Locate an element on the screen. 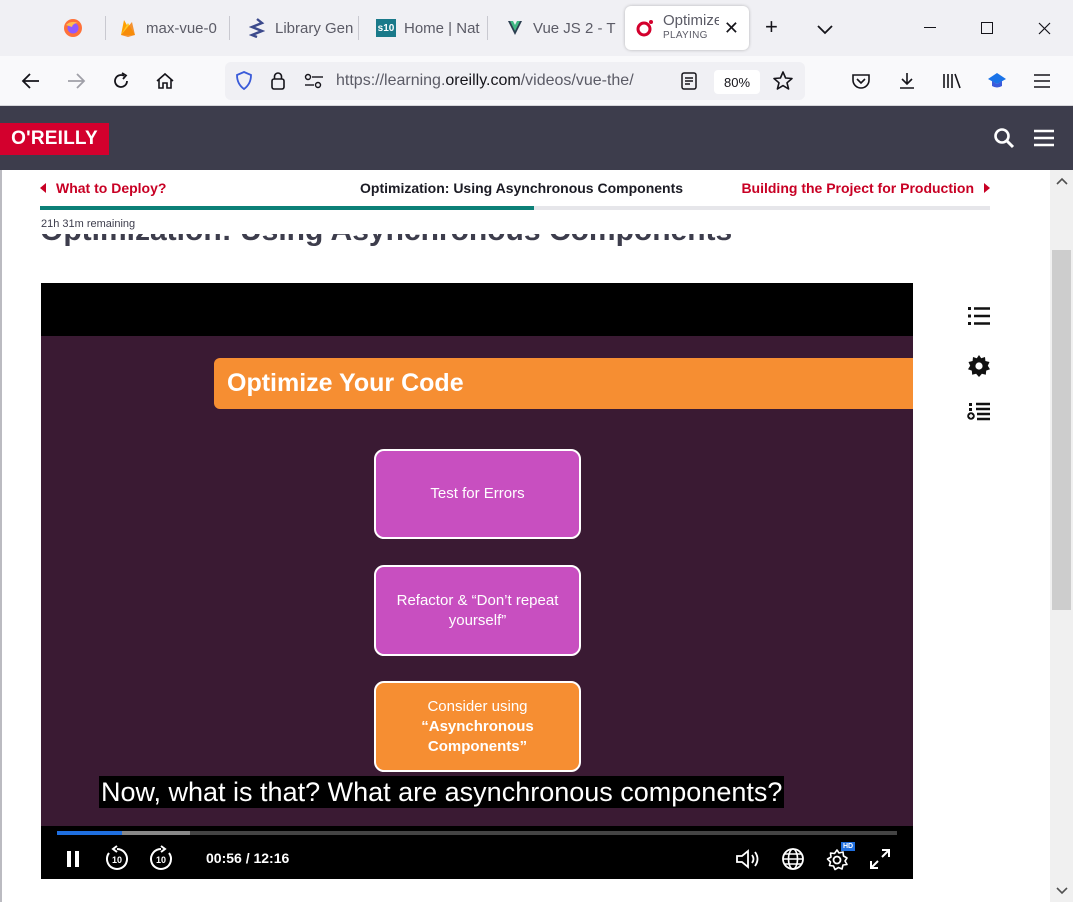 Image resolution: width=1073 pixels, height=902 pixels. fullscreen-icon is located at coordinates (880, 859).